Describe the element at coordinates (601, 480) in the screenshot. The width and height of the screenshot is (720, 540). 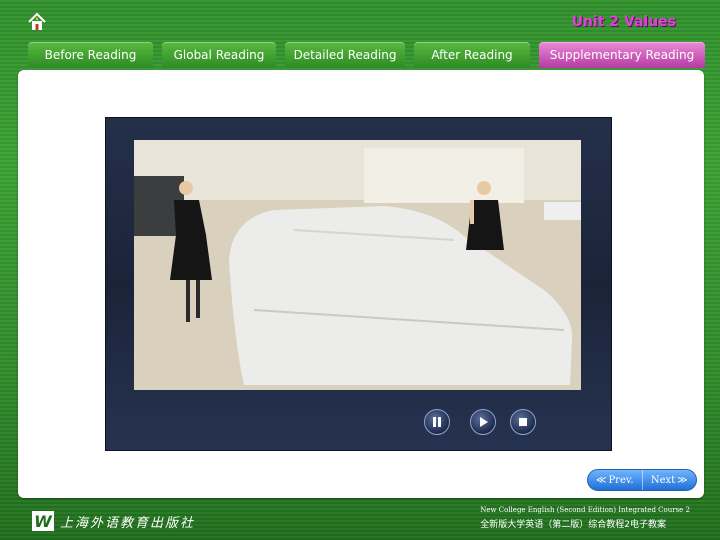
I see `double-chevron-left-icon: ≪` at that location.